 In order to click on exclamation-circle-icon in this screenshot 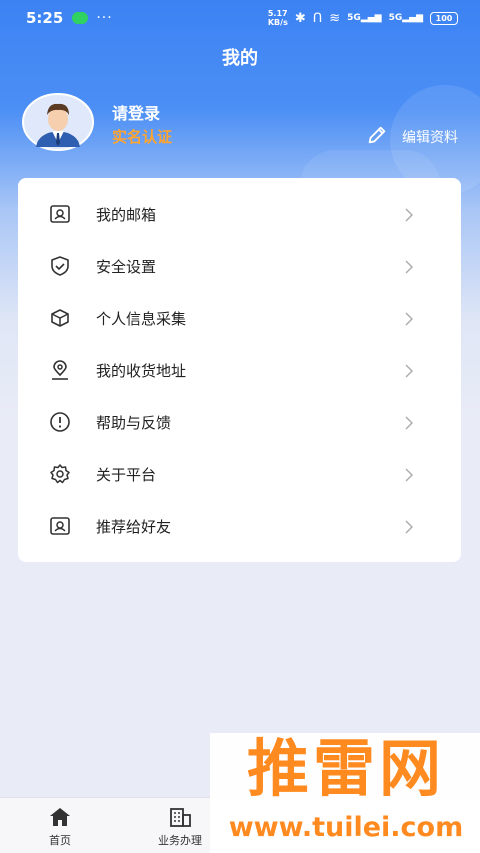, I will do `click(60, 422)`.